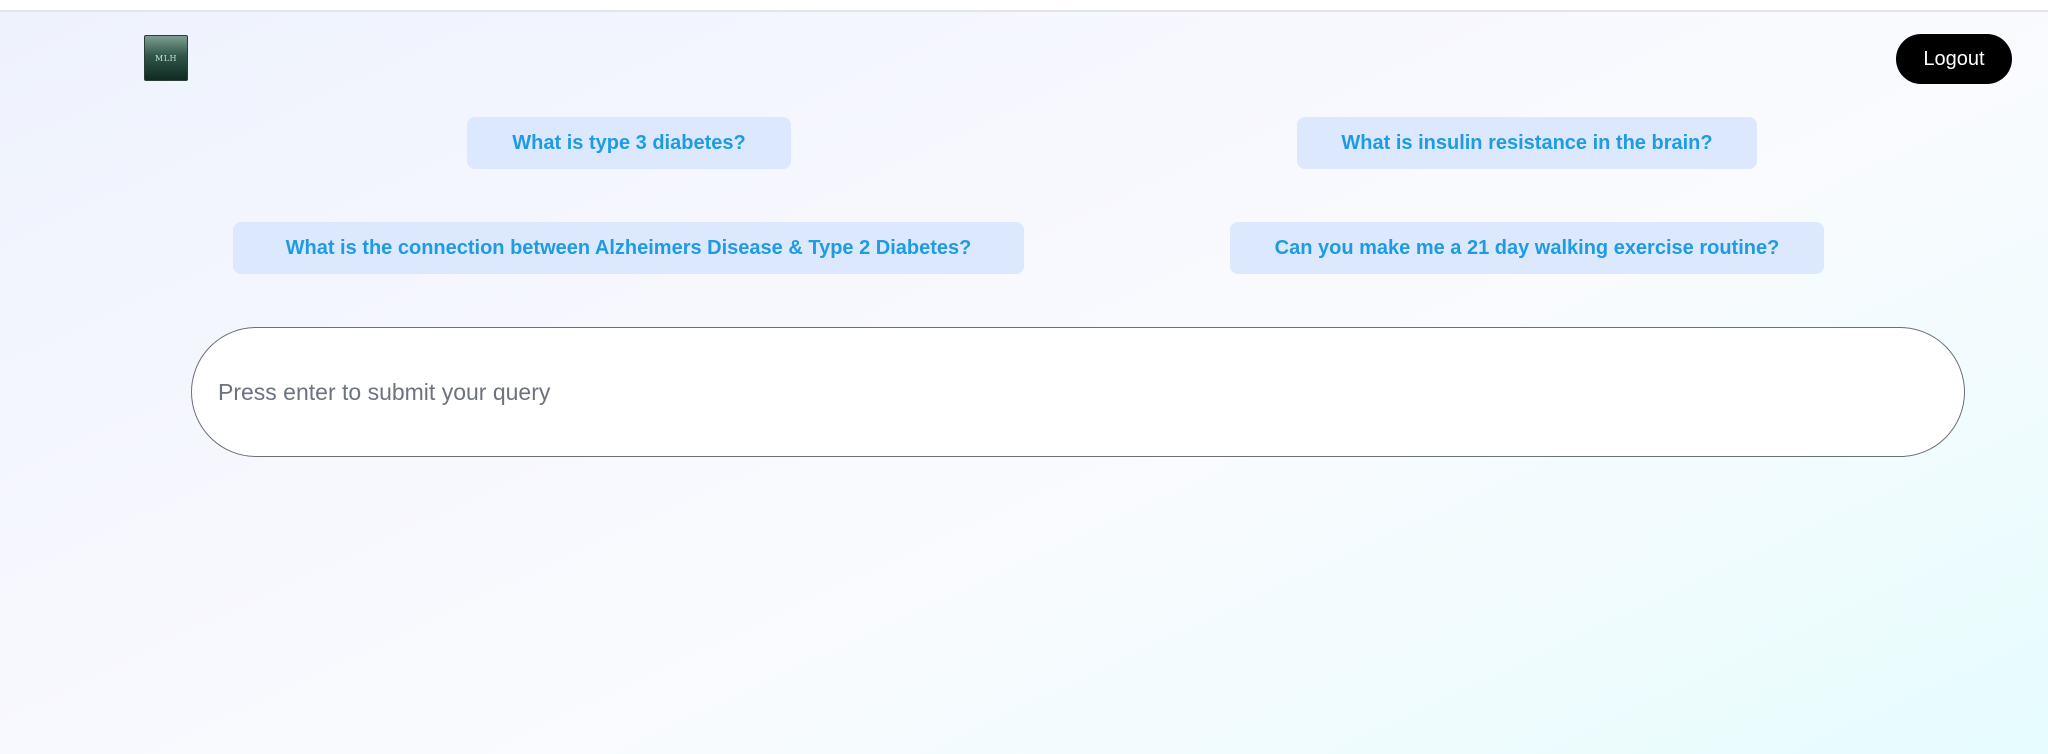 This screenshot has height=754, width=2048. I want to click on logo: MLH, so click(166, 58).